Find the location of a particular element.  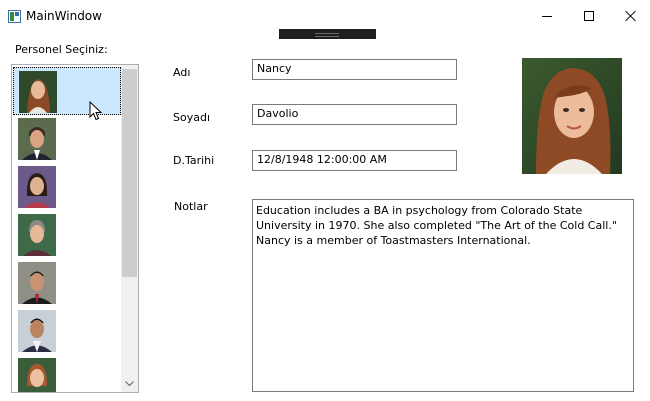

title-bar: MainWindow is located at coordinates (325, 16).